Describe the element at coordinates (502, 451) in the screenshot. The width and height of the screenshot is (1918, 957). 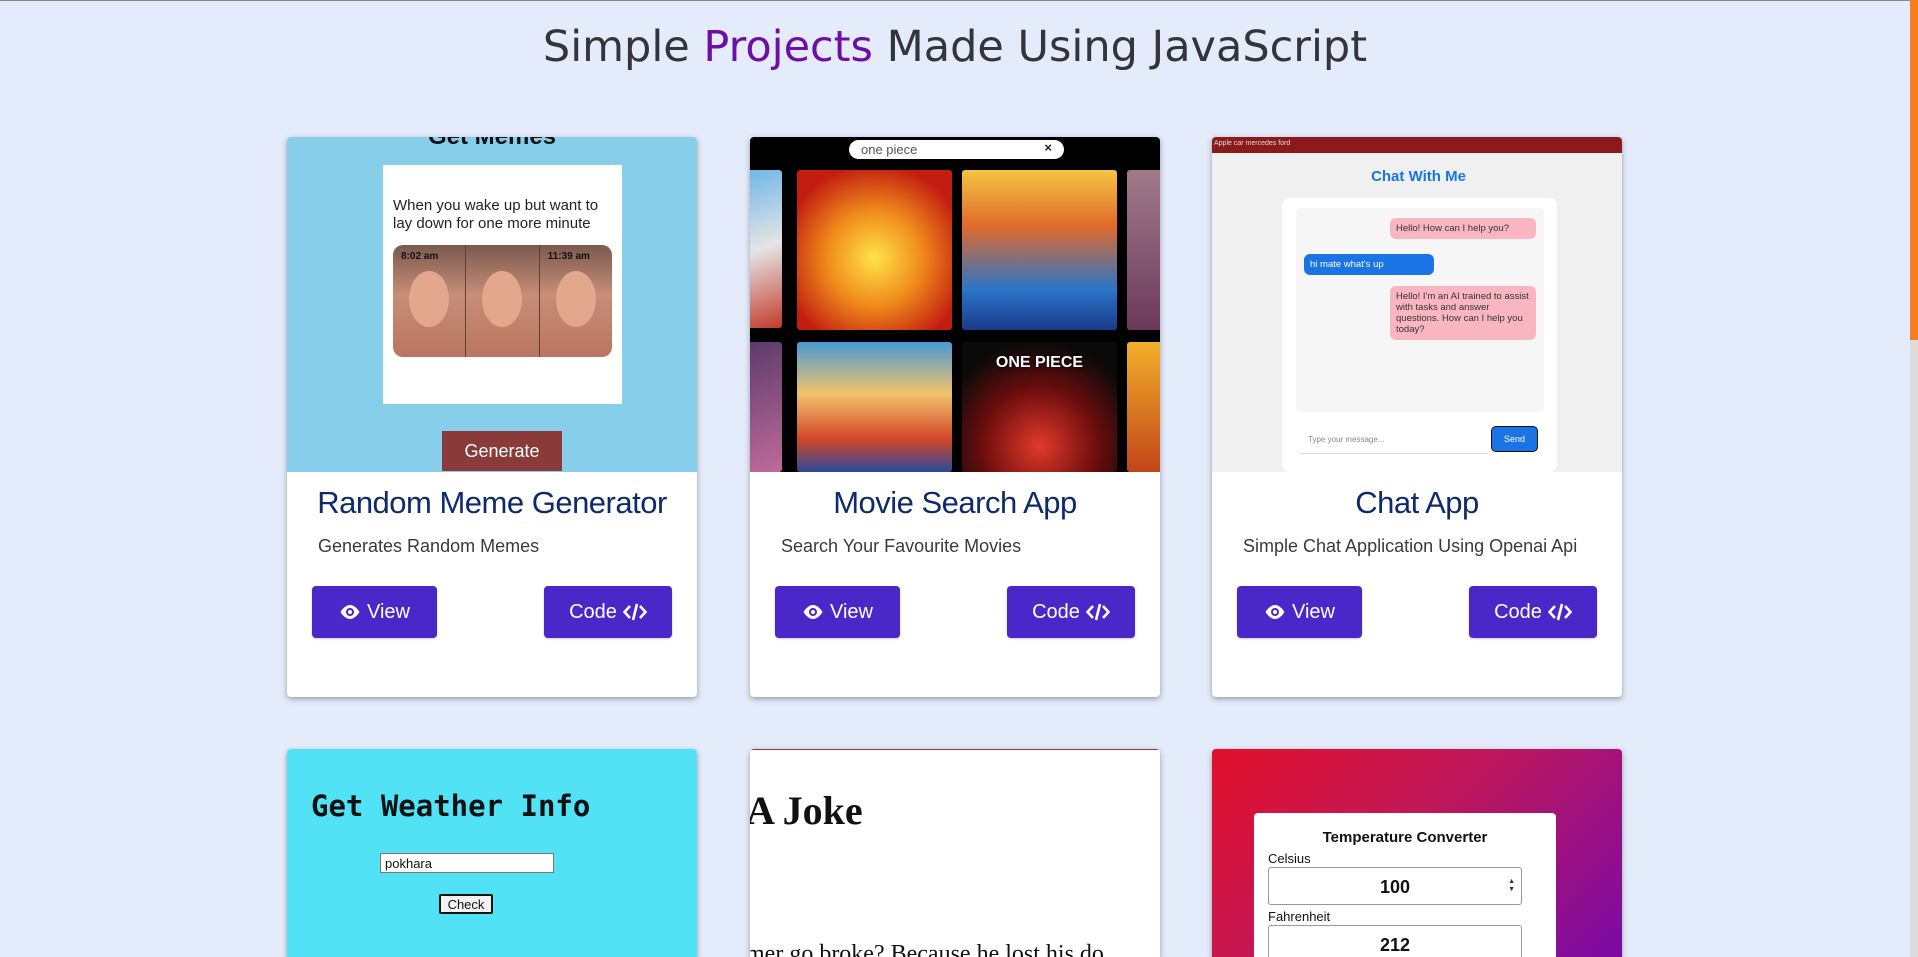
I see `preview-generate-button: Generate` at that location.